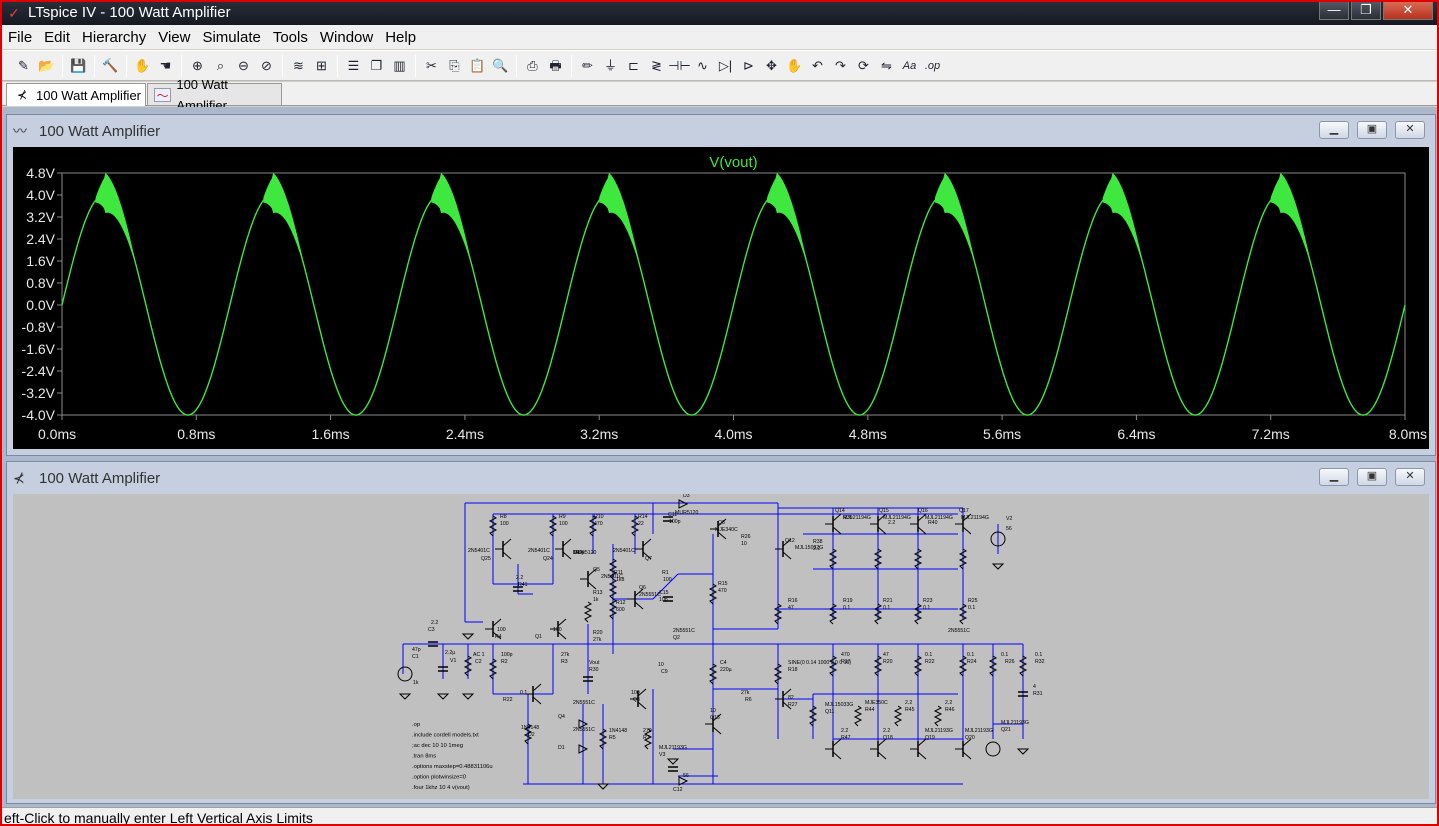 The image size is (1439, 826). What do you see at coordinates (508, 700) in the screenshot?
I see `component-label: R22` at bounding box center [508, 700].